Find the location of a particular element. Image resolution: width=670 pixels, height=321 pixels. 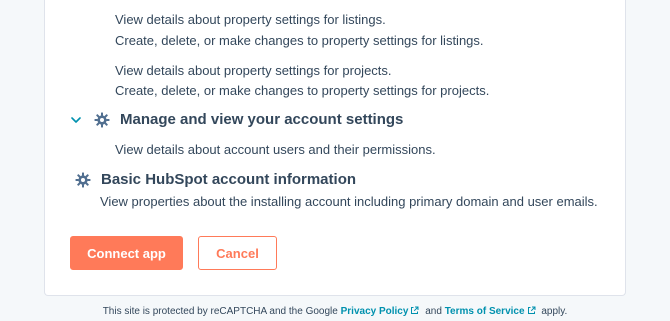

chevron-down-icon is located at coordinates (76, 120).